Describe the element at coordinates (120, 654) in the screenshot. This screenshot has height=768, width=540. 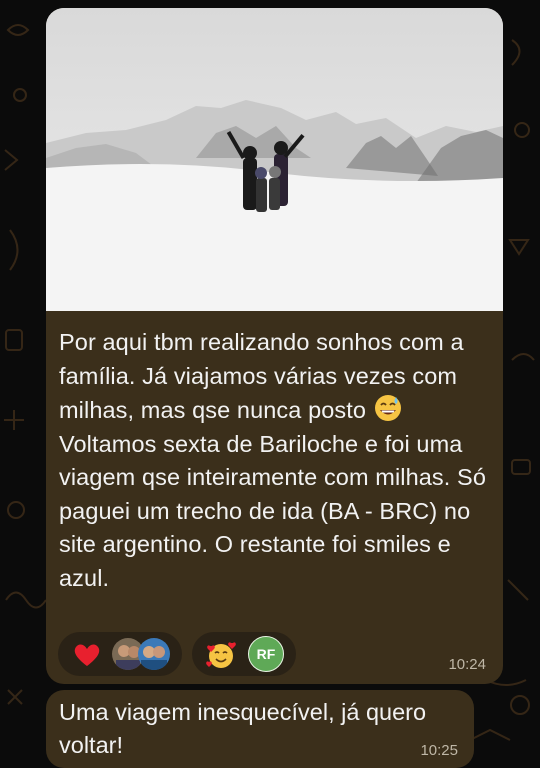
I see `heart-reaction-pill` at that location.